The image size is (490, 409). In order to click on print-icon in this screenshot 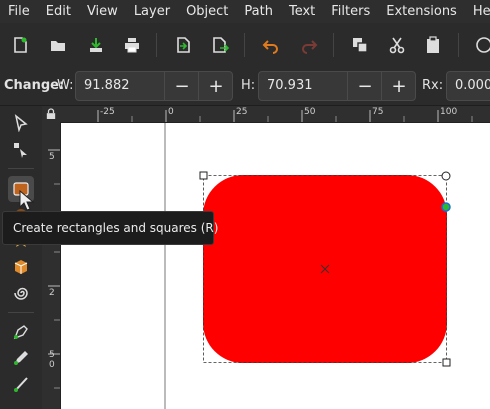, I will do `click(132, 45)`.